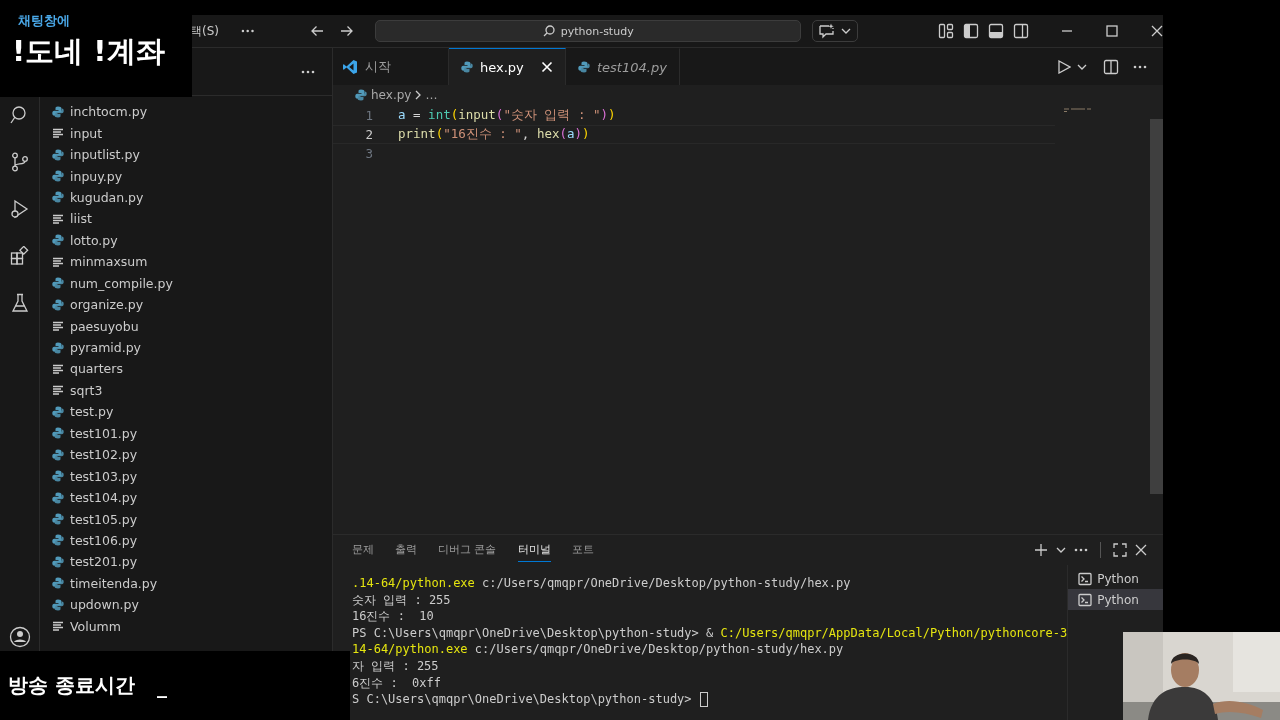 The height and width of the screenshot is (720, 1280). What do you see at coordinates (89, 51) in the screenshot?
I see `overlay-headline: !도네 !계좌` at bounding box center [89, 51].